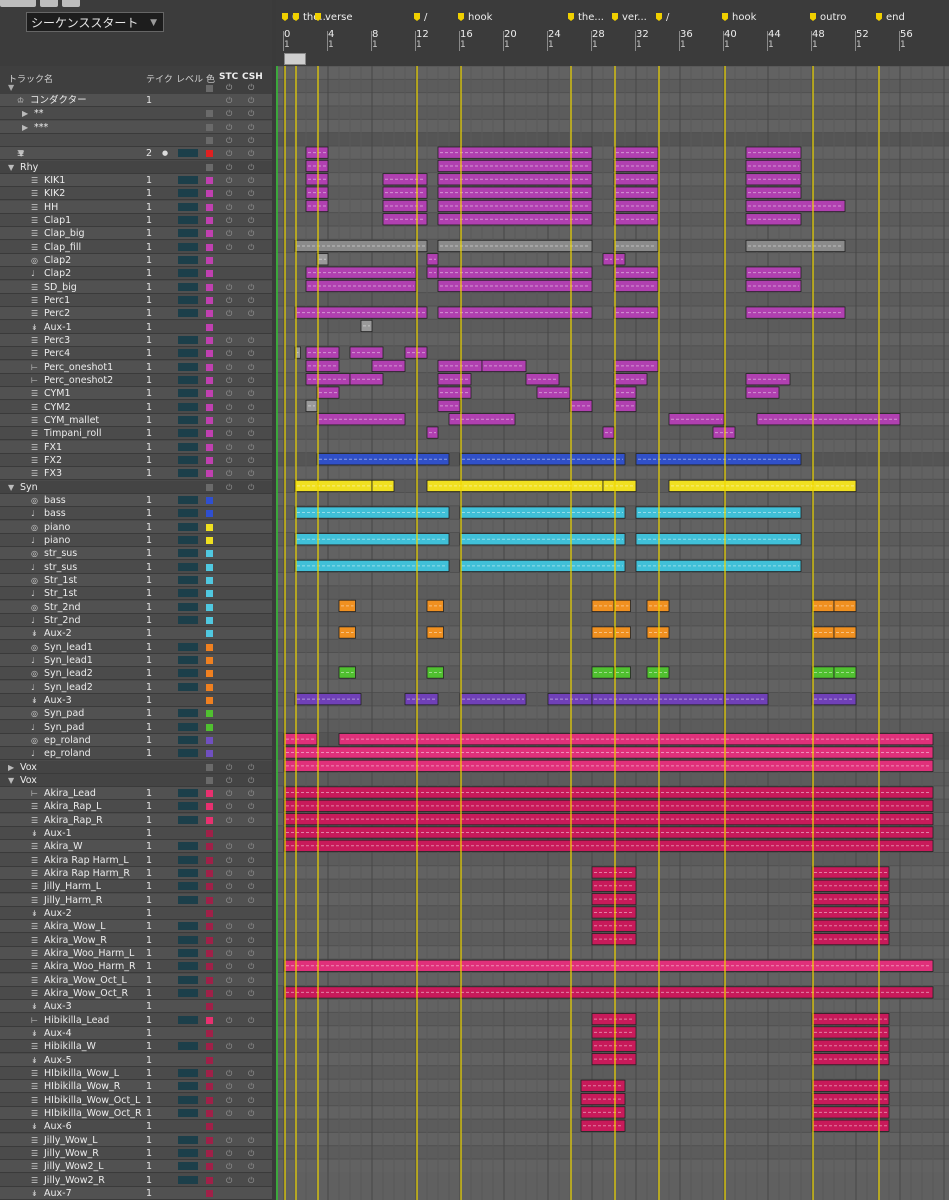 Image resolution: width=949 pixels, height=1200 pixels. What do you see at coordinates (136, 740) in the screenshot?
I see `track-row: ◎ ep_roland 1` at bounding box center [136, 740].